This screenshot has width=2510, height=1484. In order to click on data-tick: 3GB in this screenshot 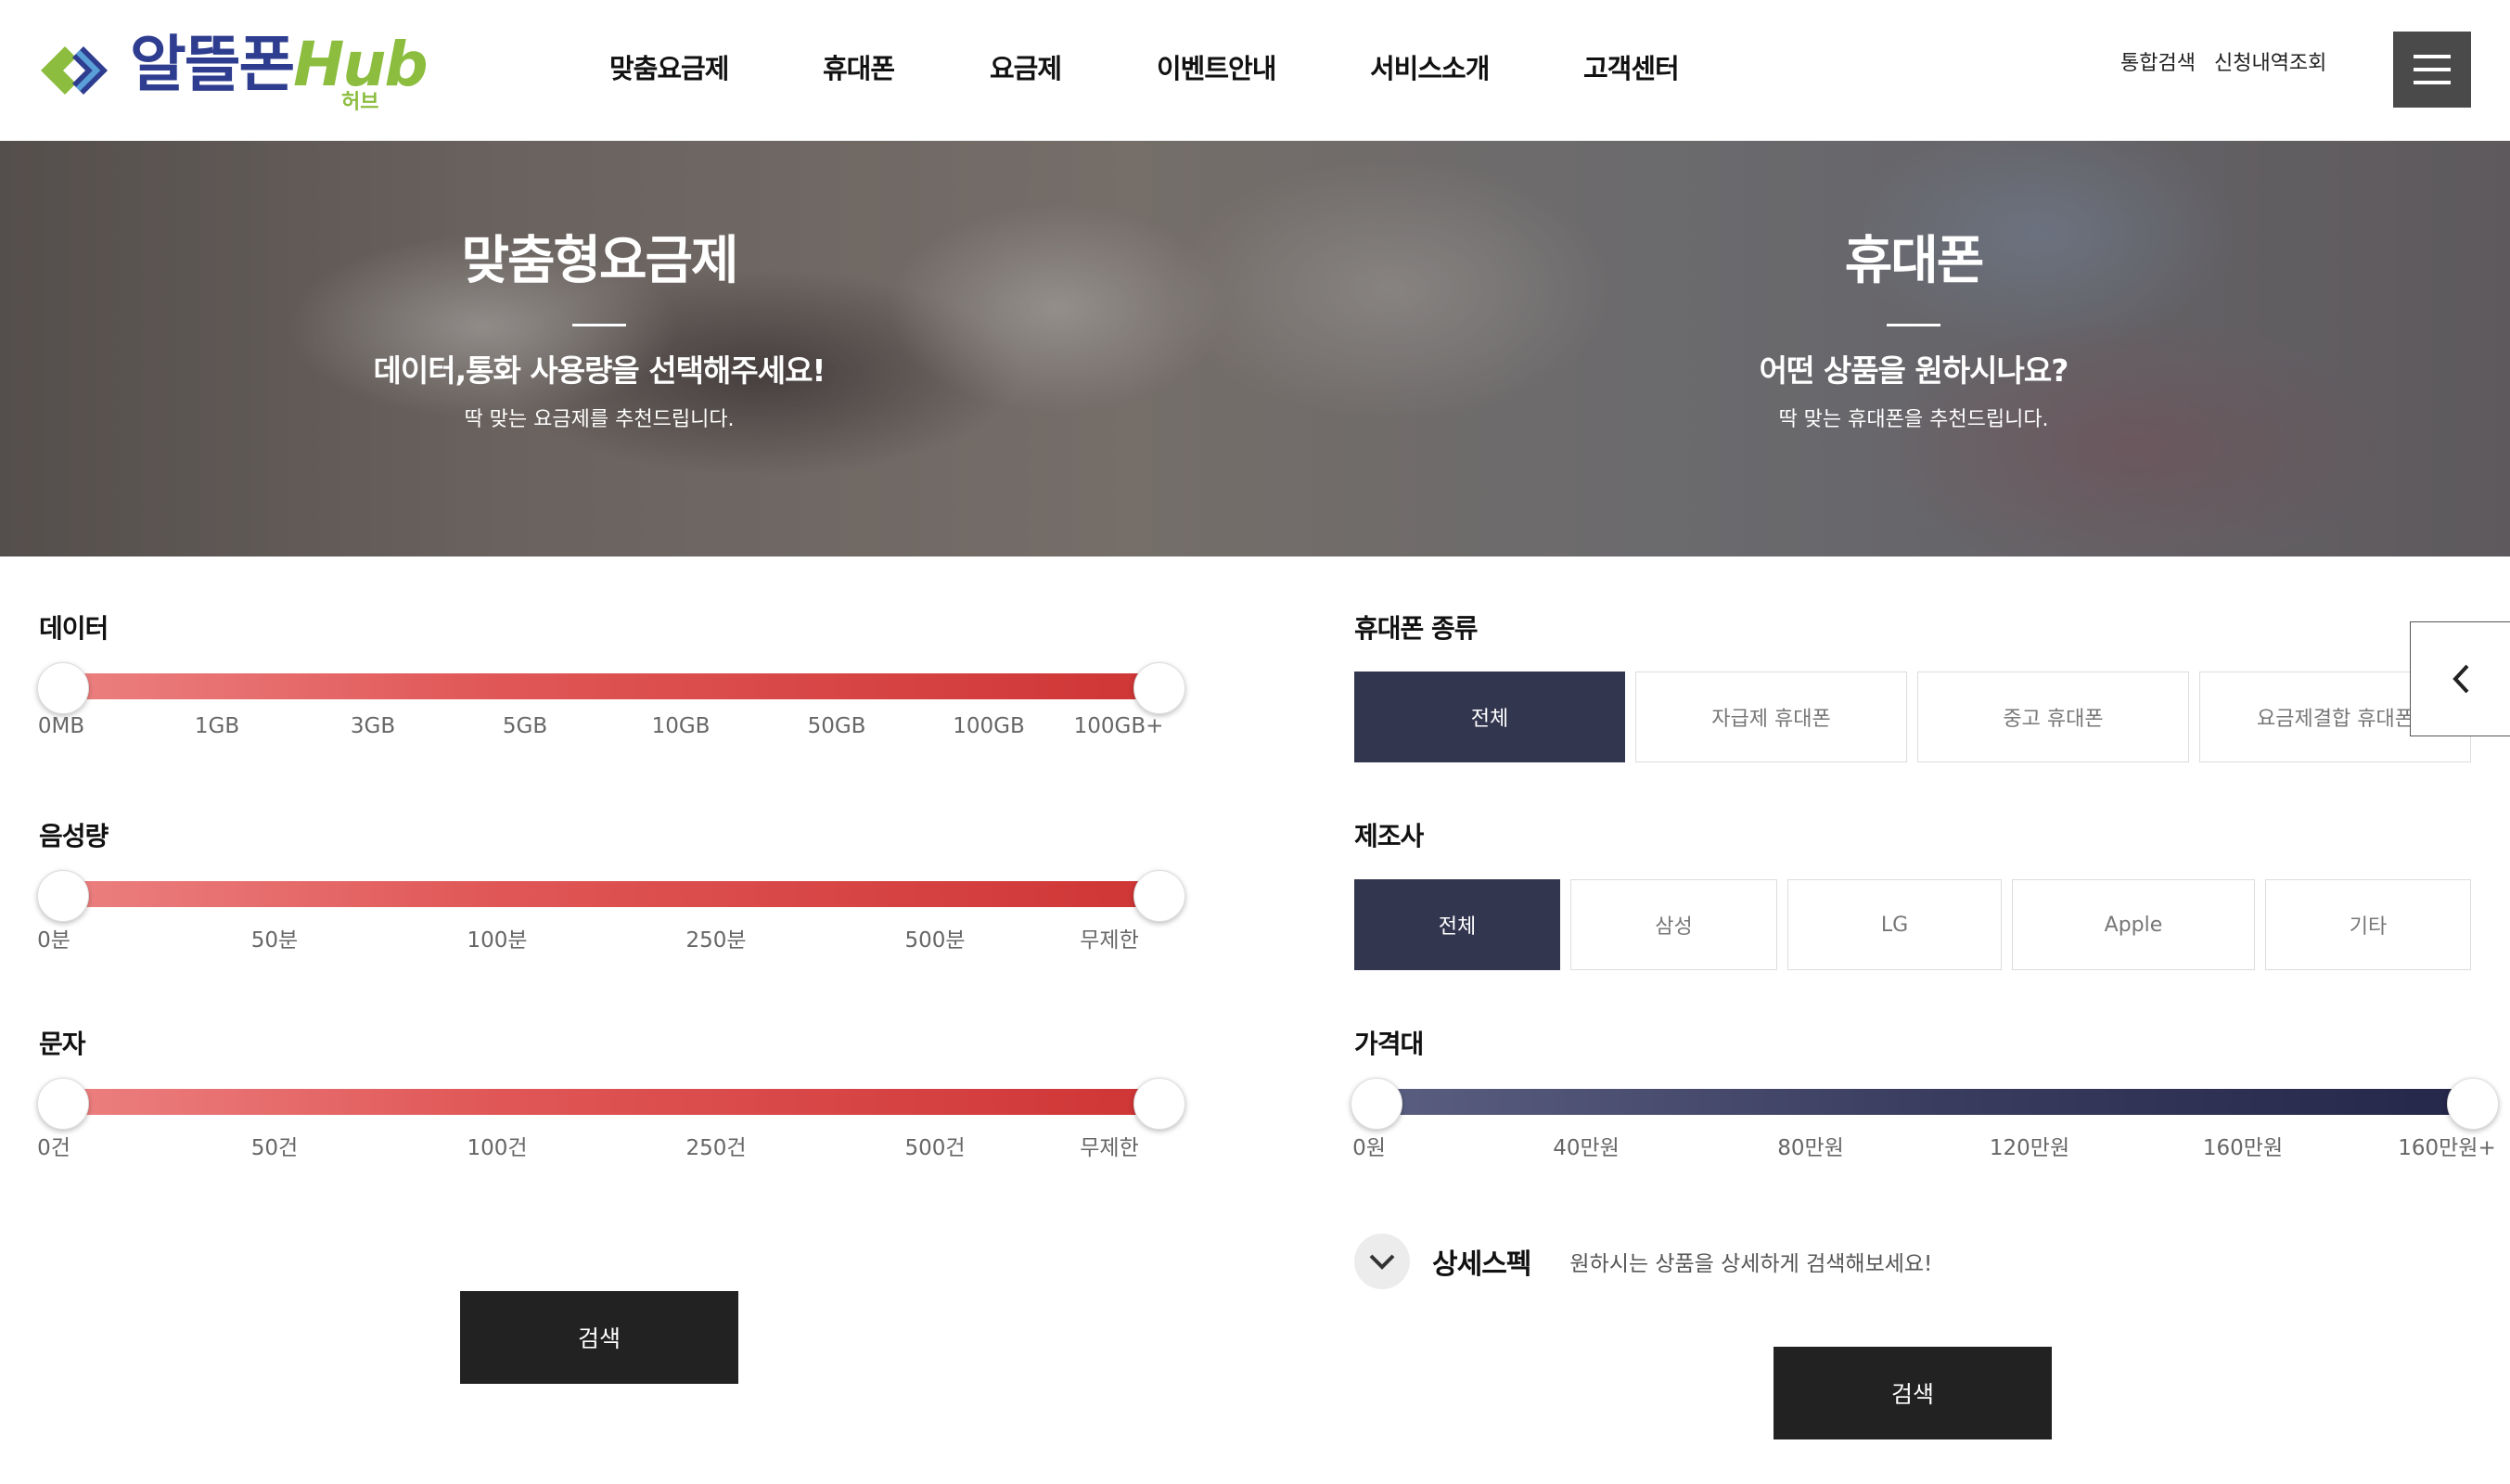, I will do `click(373, 726)`.